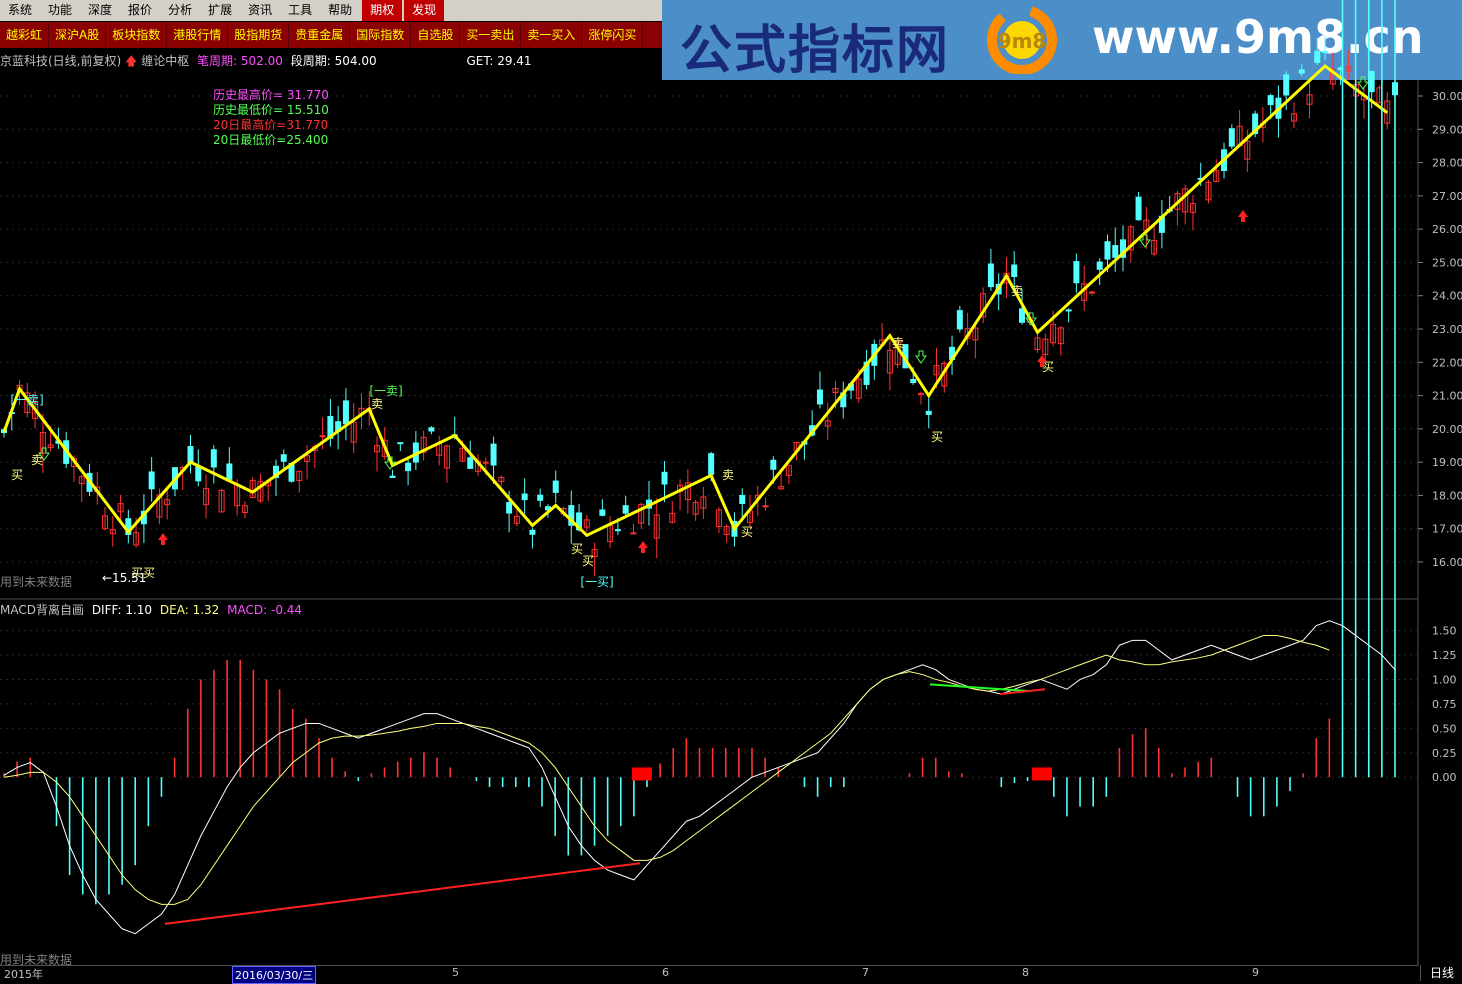  Describe the element at coordinates (709, 974) in the screenshot. I see `time-axis: 2015年 2016/03/30/三 5 6 7 8 9` at that location.